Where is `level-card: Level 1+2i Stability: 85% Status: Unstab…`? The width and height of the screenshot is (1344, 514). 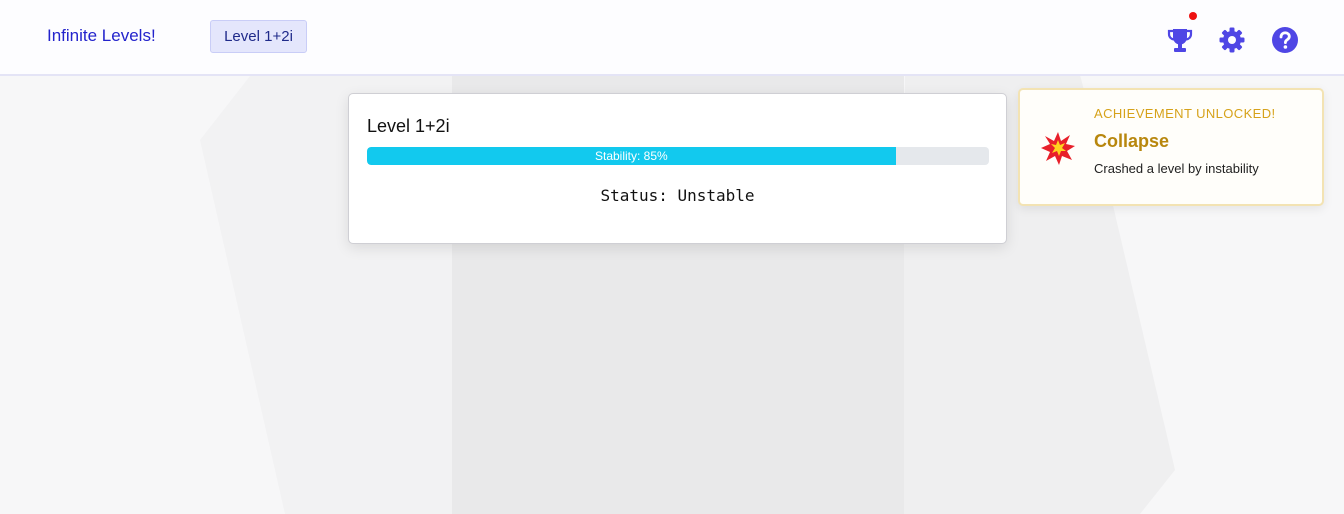 level-card: Level 1+2i Stability: 85% Status: Unstab… is located at coordinates (677, 168).